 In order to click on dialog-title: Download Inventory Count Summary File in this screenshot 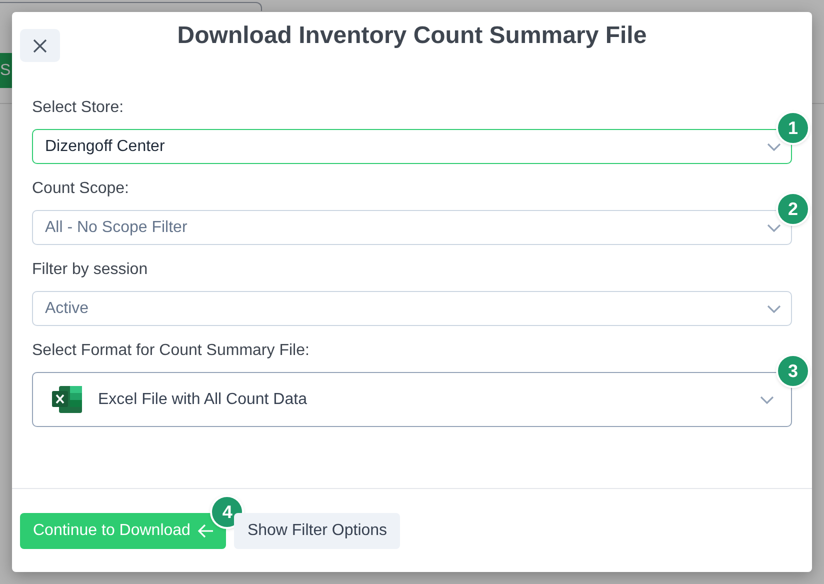, I will do `click(412, 36)`.